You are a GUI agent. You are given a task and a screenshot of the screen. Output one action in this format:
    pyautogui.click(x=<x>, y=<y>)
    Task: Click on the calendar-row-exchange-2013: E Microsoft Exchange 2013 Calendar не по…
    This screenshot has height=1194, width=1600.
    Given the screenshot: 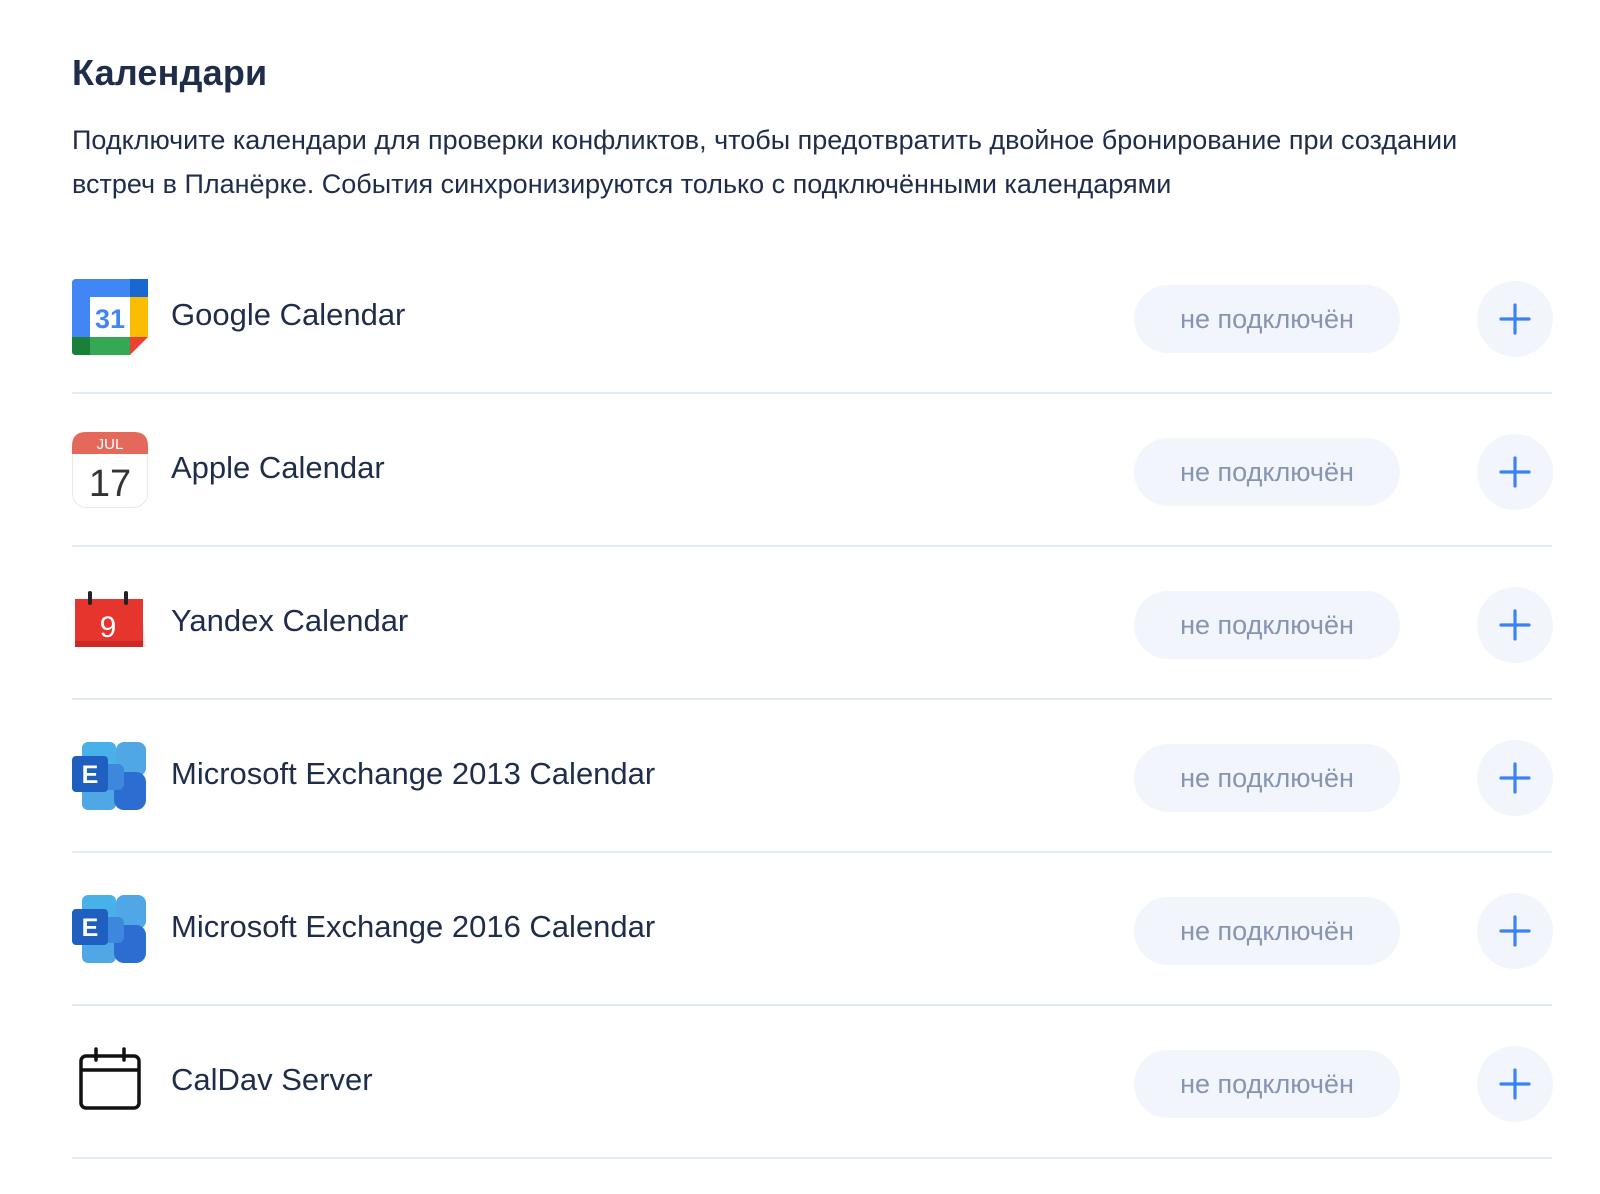 What is the action you would take?
    pyautogui.click(x=812, y=776)
    